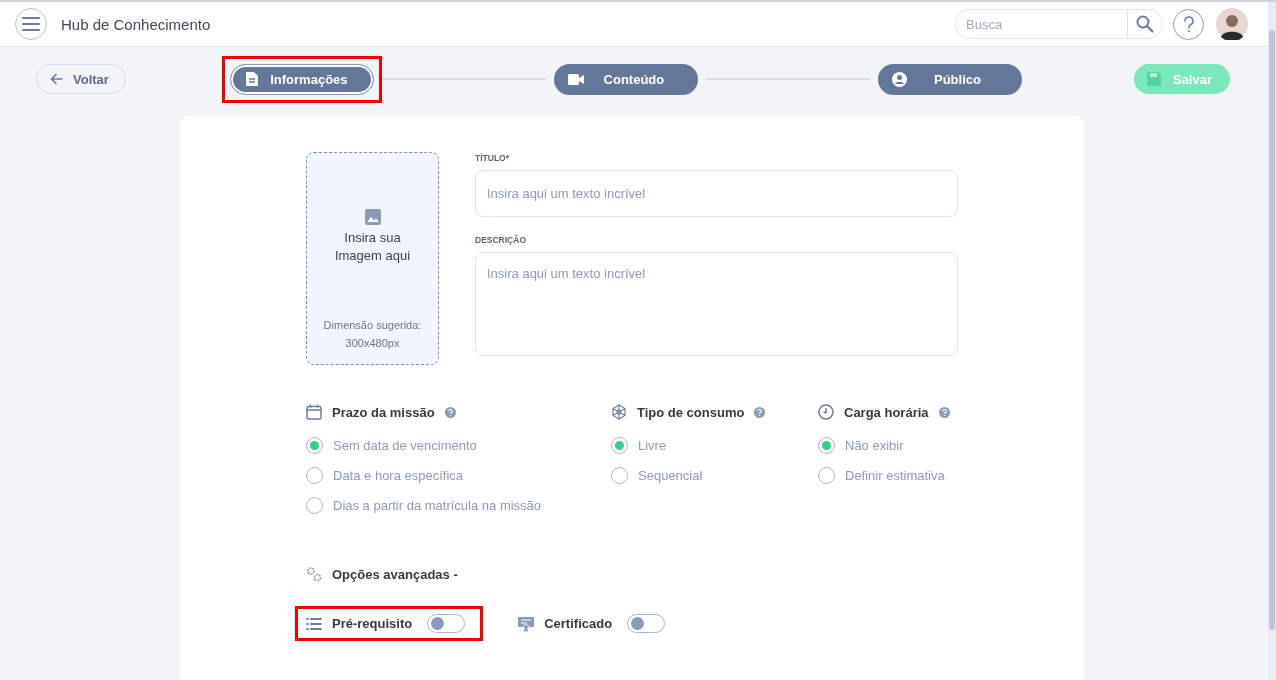  I want to click on arrow-left-icon, so click(56, 79).